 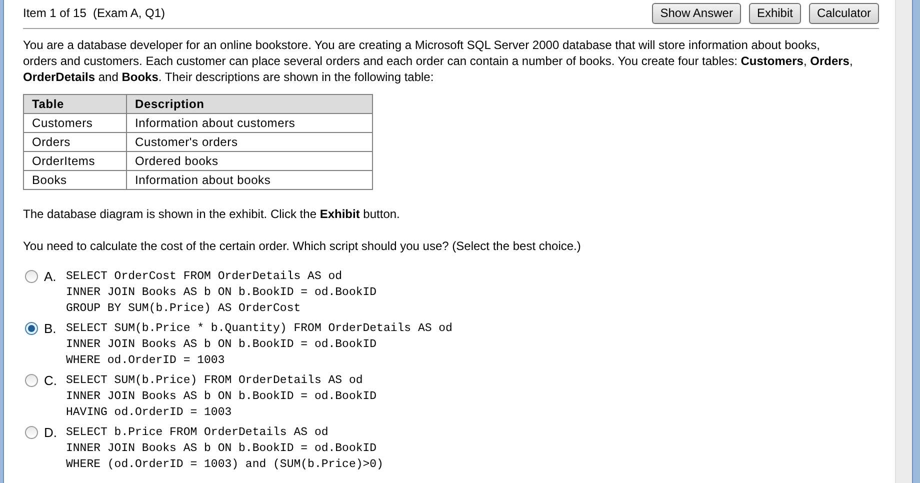 I want to click on table-cell: Customer's orders, so click(x=249, y=142).